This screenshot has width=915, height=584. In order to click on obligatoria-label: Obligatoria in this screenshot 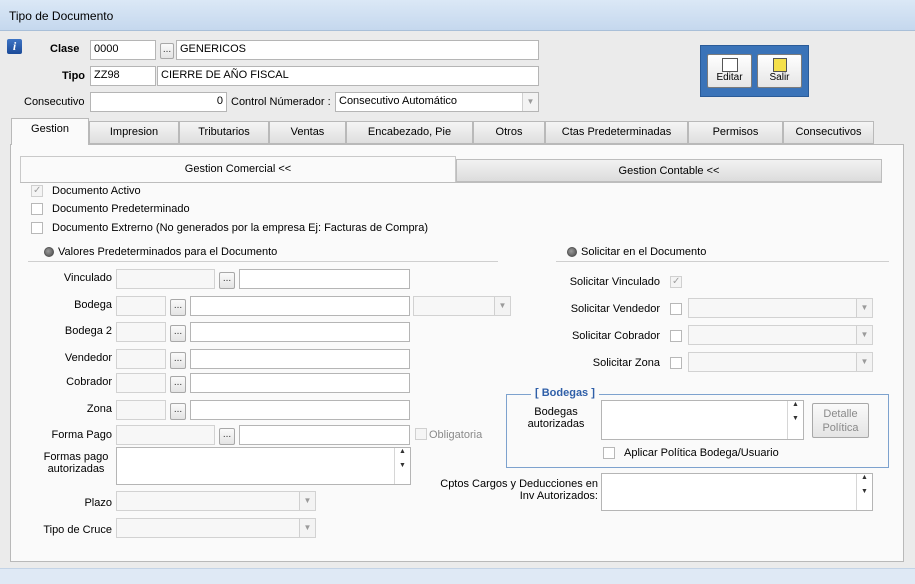, I will do `click(456, 435)`.